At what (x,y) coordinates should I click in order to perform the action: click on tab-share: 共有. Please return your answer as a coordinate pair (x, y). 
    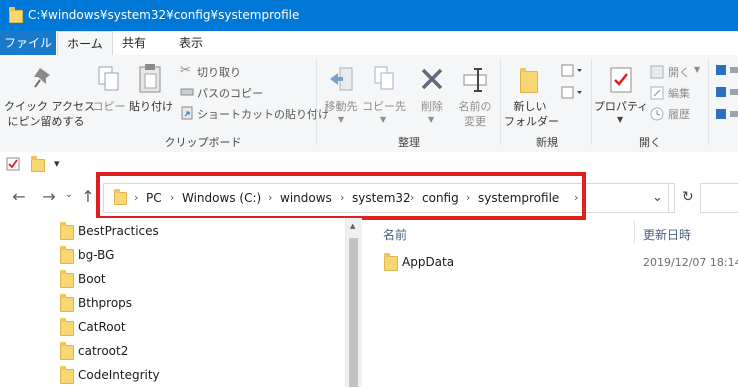
    Looking at the image, I should click on (134, 43).